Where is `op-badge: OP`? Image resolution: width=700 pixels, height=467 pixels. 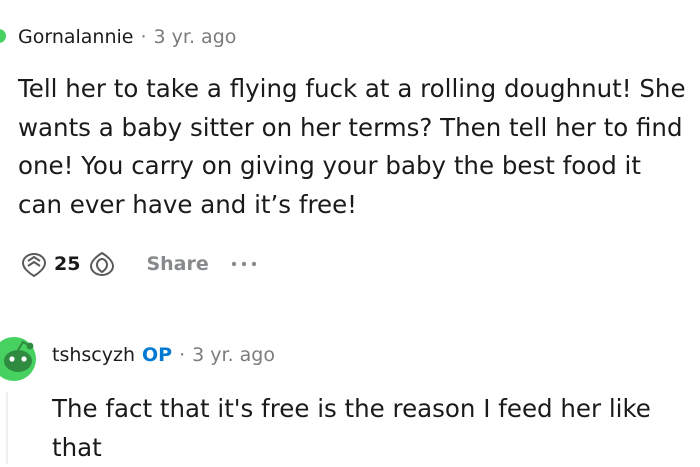
op-badge: OP is located at coordinates (157, 355).